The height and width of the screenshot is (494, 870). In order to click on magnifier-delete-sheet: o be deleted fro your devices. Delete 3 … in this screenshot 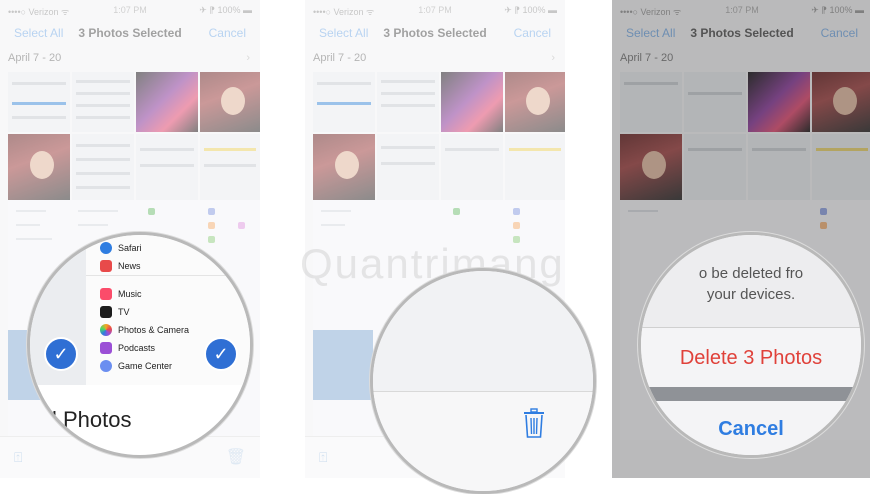, I will do `click(751, 345)`.